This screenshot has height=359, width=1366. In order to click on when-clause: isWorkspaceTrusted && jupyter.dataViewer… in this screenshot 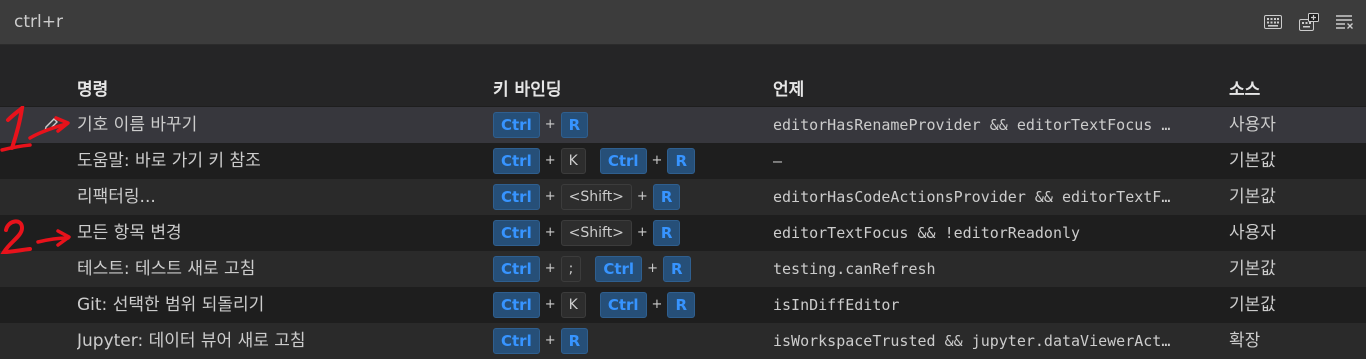, I will do `click(972, 341)`.